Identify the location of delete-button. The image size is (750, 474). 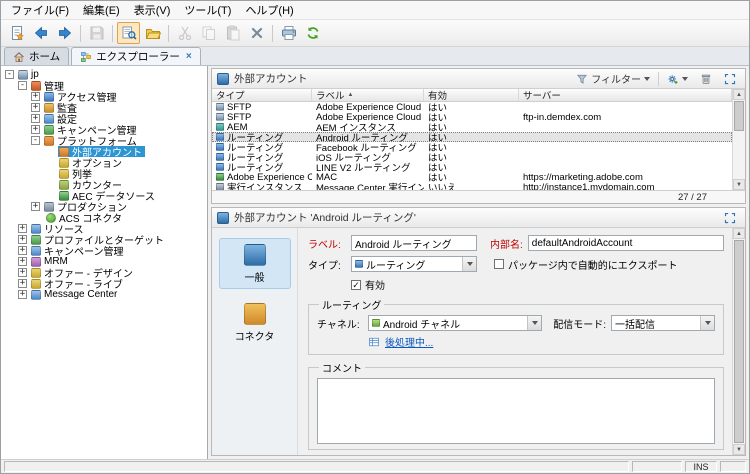
(256, 33).